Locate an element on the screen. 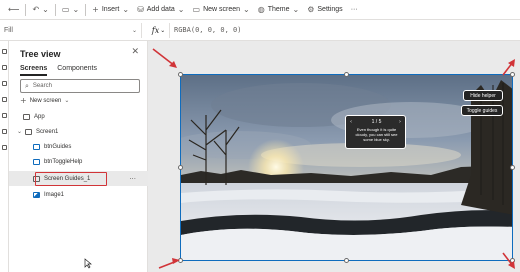 This screenshot has width=520, height=272. more-button: ··· is located at coordinates (354, 10).